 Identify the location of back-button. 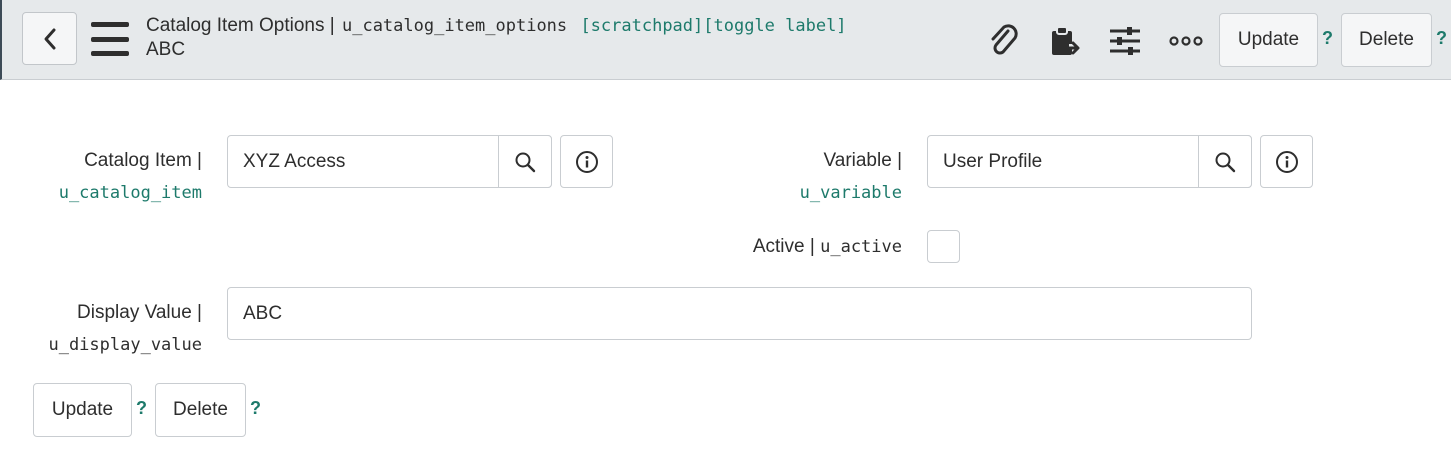
(49, 38).